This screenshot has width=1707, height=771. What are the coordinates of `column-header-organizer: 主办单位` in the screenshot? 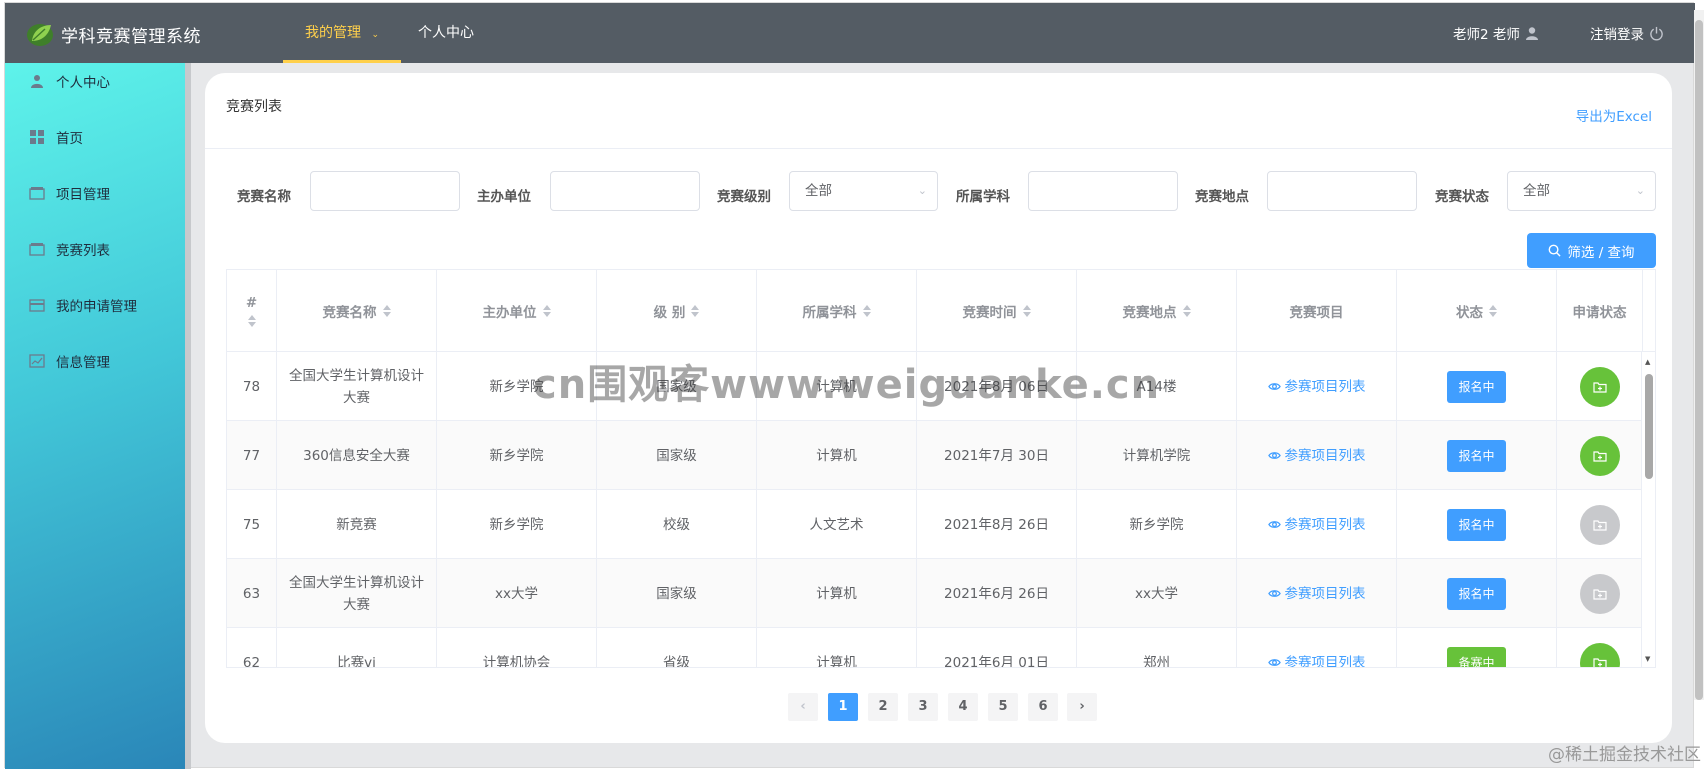 It's located at (517, 311).